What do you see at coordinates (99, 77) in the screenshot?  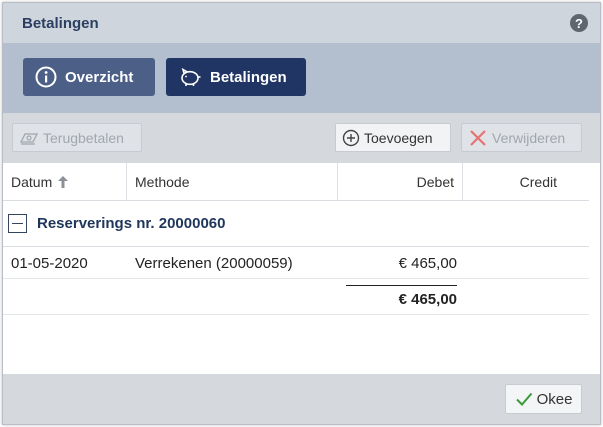 I see `tab-overzicht-label: Overzicht` at bounding box center [99, 77].